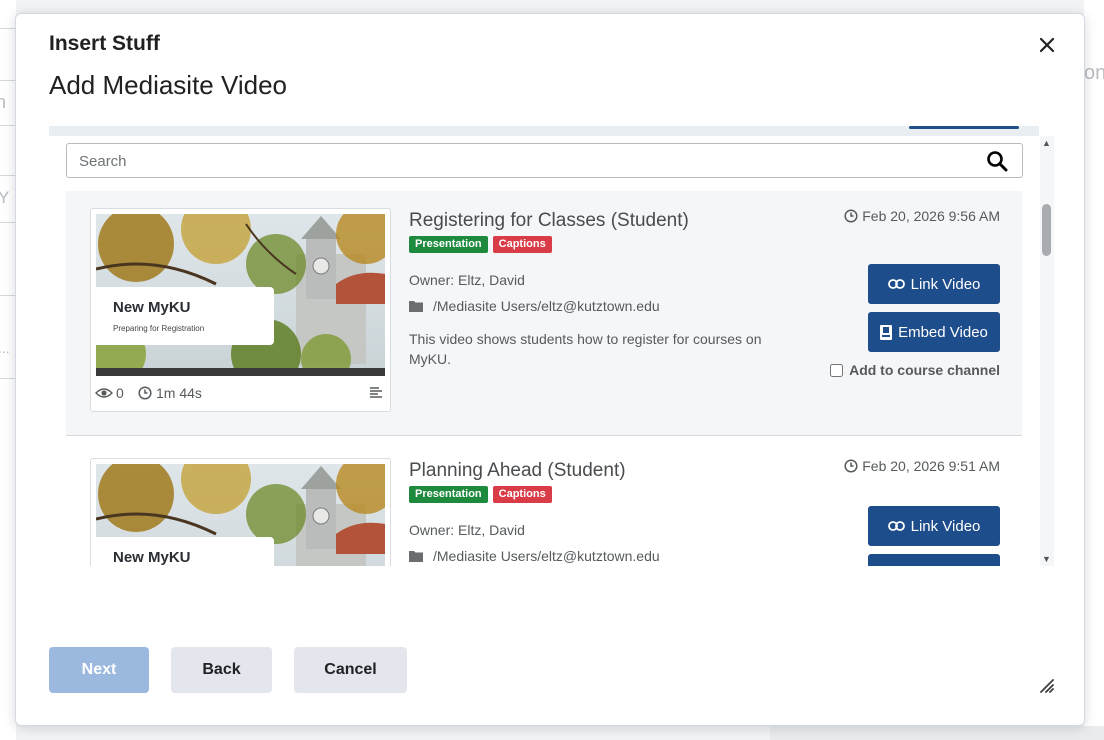  I want to click on background-text-fragment: Y, so click(5, 197).